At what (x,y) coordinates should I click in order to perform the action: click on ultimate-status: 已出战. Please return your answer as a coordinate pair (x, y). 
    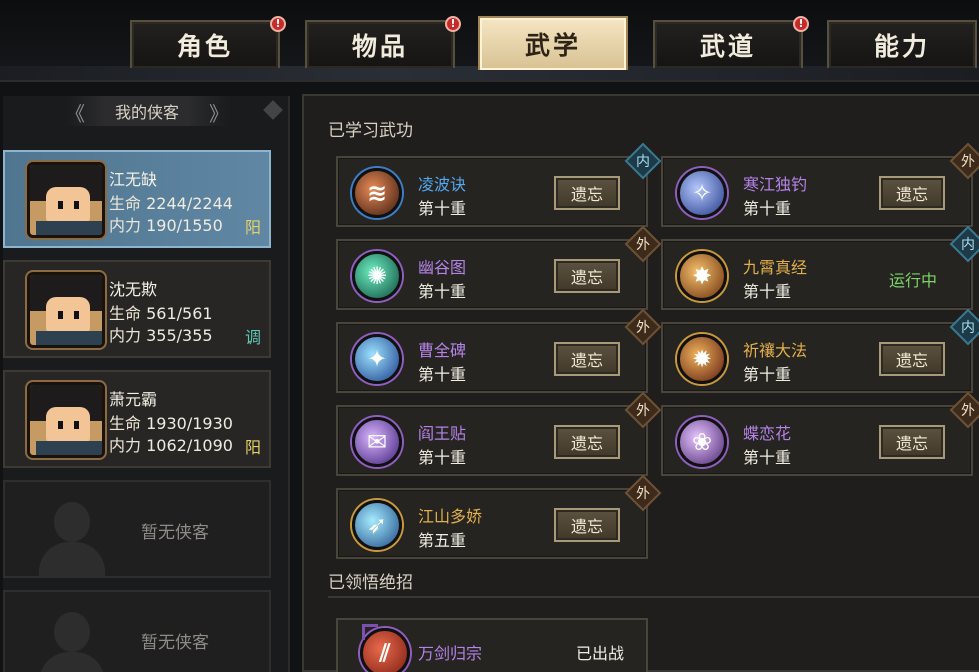
    Looking at the image, I should click on (600, 653).